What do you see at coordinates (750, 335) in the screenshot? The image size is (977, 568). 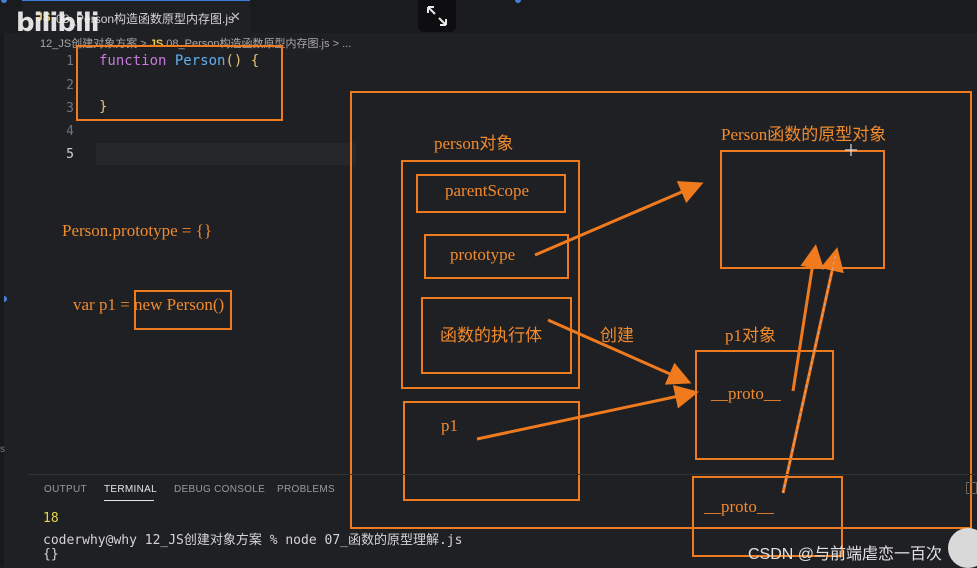 I see `p1-object-label: p1对象` at bounding box center [750, 335].